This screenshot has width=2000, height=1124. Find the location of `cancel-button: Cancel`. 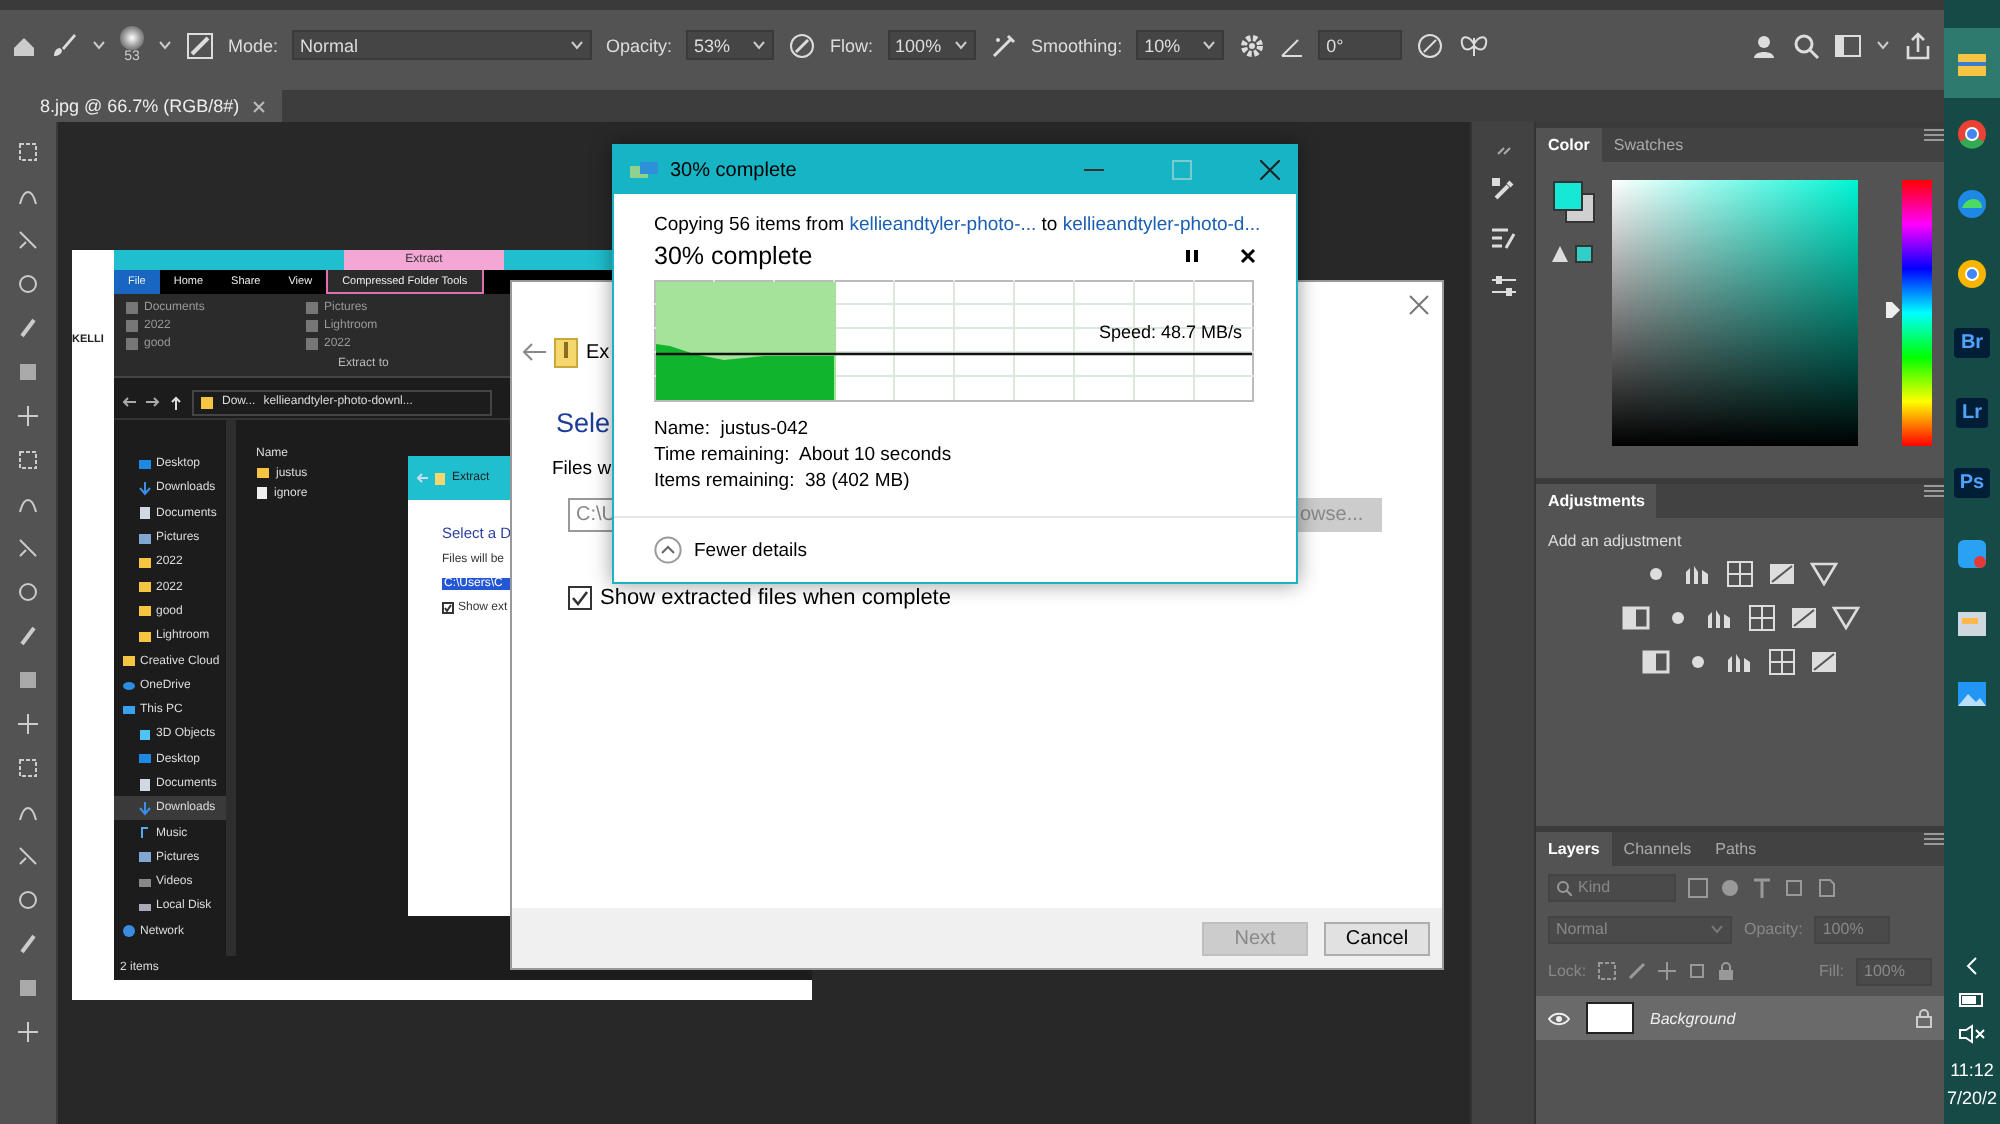

cancel-button: Cancel is located at coordinates (1377, 938).